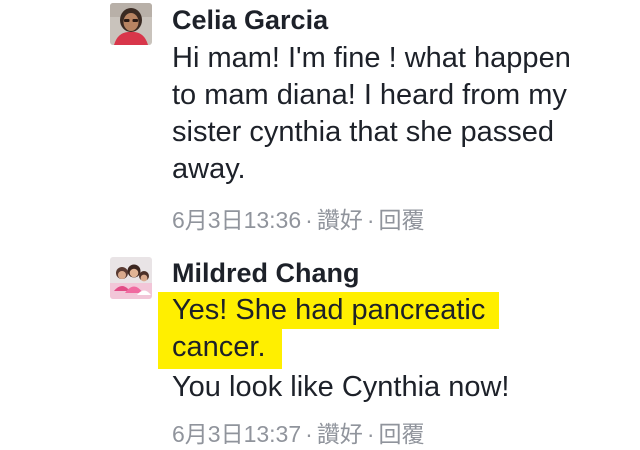 This screenshot has width=640, height=450. What do you see at coordinates (236, 220) in the screenshot?
I see `comment-timestamp: 6月3日13:36` at bounding box center [236, 220].